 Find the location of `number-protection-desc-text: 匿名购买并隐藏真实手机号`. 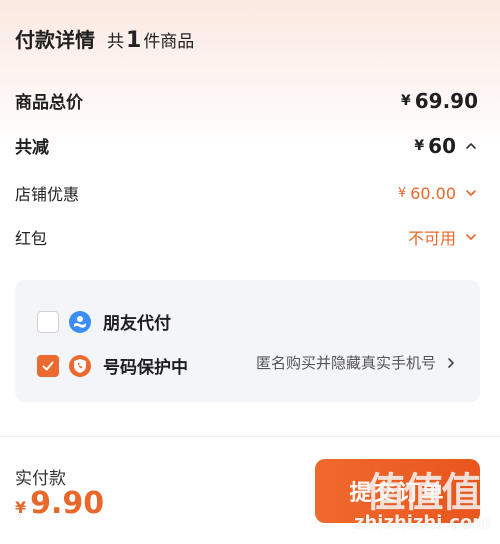

number-protection-desc-text: 匿名购买并隐藏真实手机号 is located at coordinates (345, 363).